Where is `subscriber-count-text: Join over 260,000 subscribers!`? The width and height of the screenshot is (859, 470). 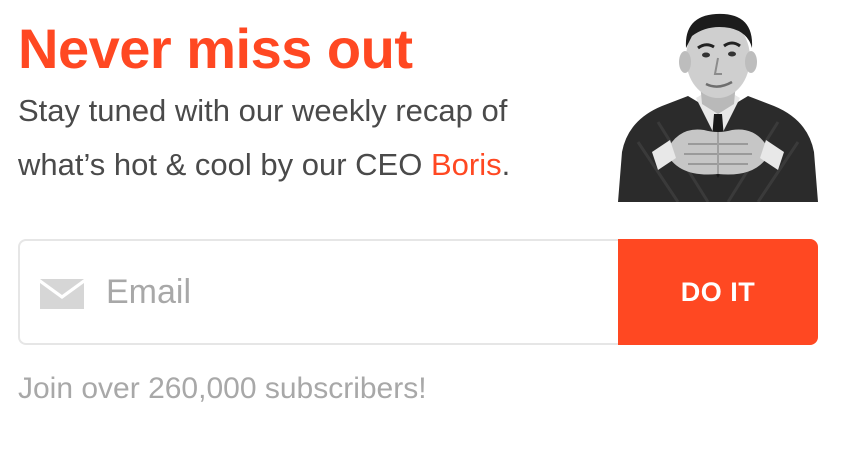 subscriber-count-text: Join over 260,000 subscribers! is located at coordinates (222, 388).